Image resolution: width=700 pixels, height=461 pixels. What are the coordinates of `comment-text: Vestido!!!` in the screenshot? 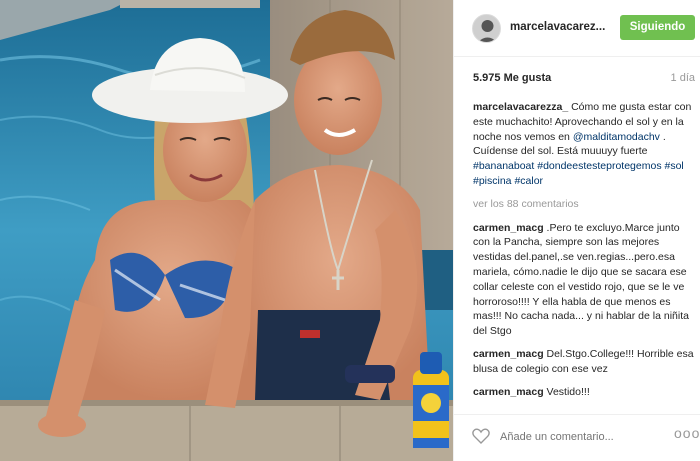 It's located at (566, 391).